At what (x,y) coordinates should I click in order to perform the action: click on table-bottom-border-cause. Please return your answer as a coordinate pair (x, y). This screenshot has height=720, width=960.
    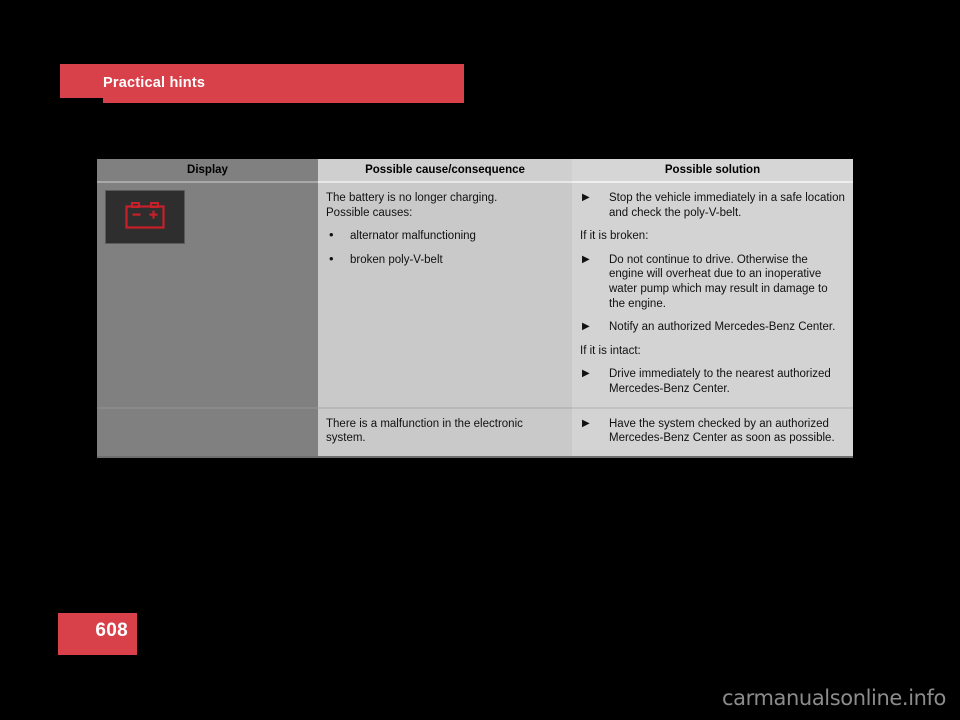
    Looking at the image, I should click on (445, 456).